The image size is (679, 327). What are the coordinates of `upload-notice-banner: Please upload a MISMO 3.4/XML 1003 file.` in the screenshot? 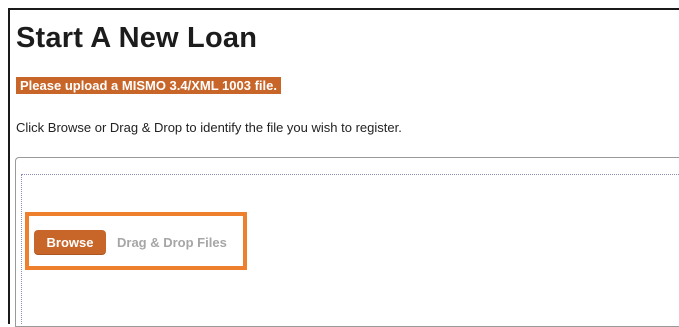 It's located at (148, 85).